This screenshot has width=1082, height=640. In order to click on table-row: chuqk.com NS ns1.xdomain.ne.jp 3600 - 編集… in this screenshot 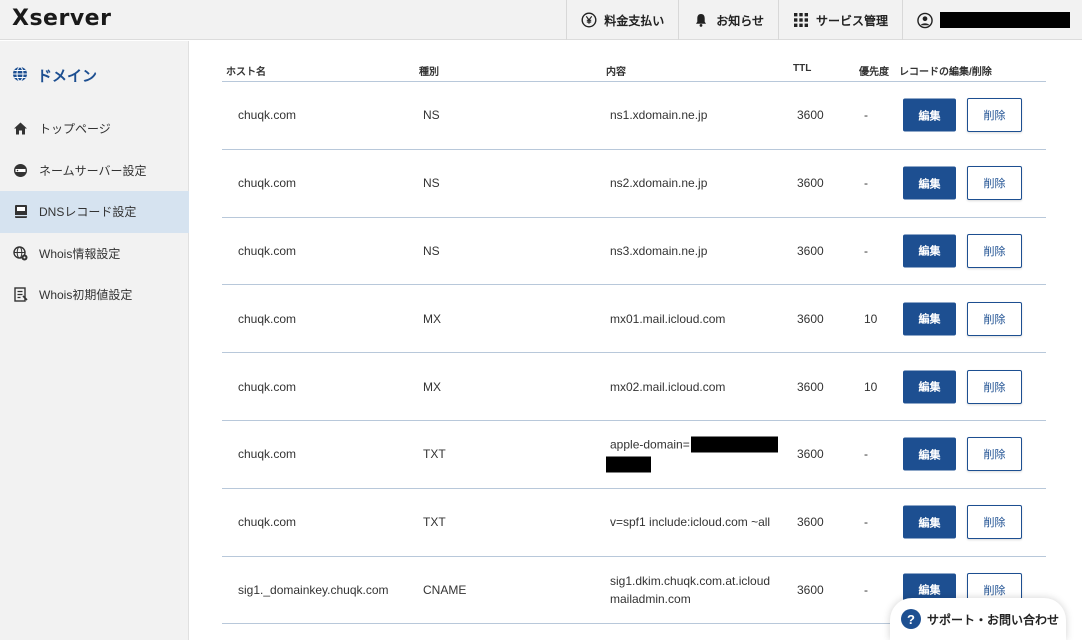, I will do `click(634, 116)`.